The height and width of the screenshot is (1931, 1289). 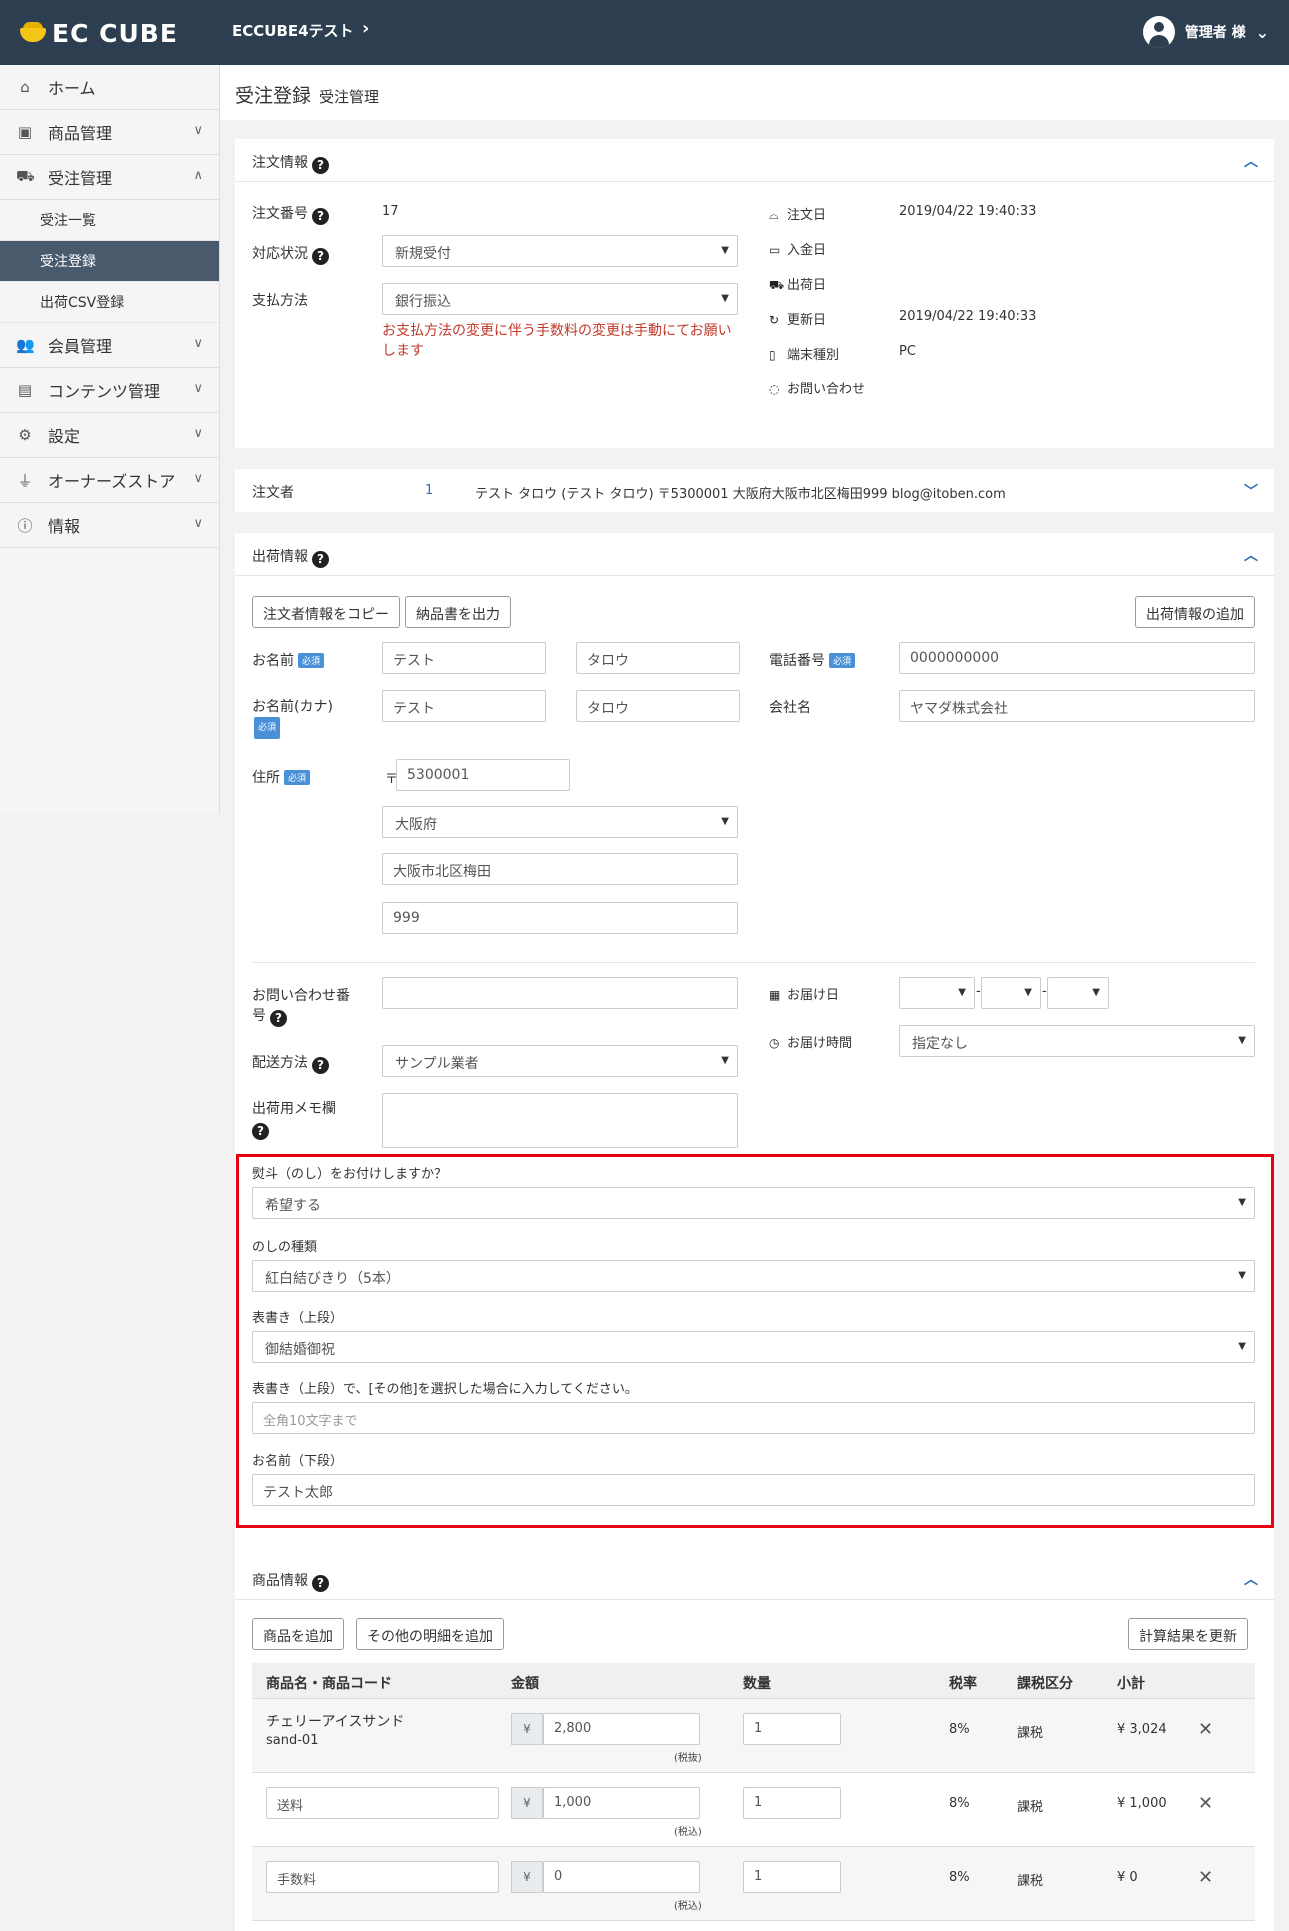 I want to click on item-name-input: 送料, so click(x=382, y=1803).